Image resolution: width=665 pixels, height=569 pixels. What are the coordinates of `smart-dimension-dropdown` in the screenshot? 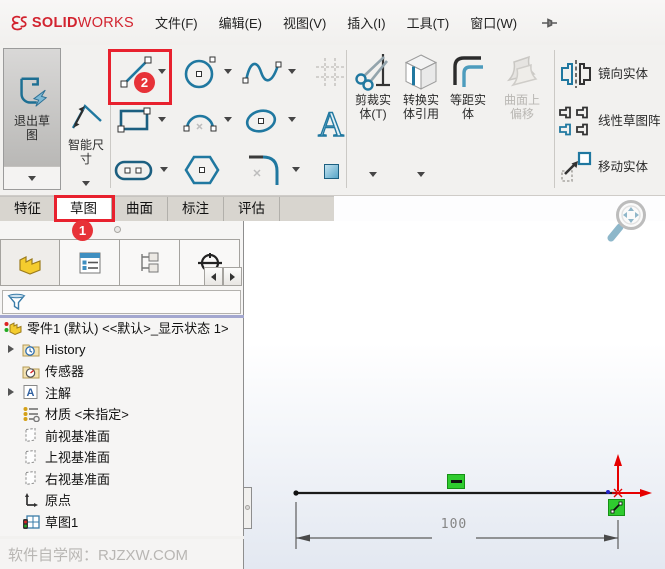 It's located at (86, 183).